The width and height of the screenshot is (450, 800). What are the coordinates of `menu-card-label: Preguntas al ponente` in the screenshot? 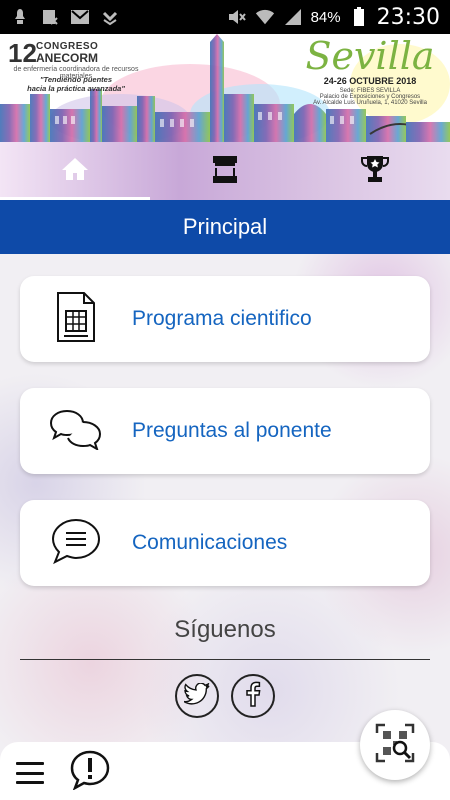 It's located at (232, 430).